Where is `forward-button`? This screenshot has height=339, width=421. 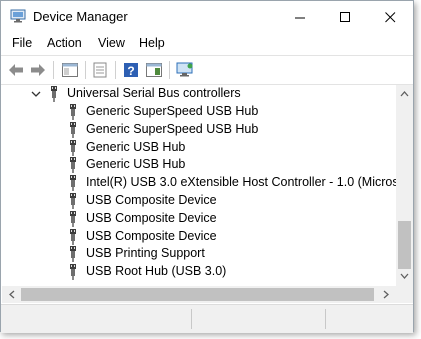 forward-button is located at coordinates (38, 70).